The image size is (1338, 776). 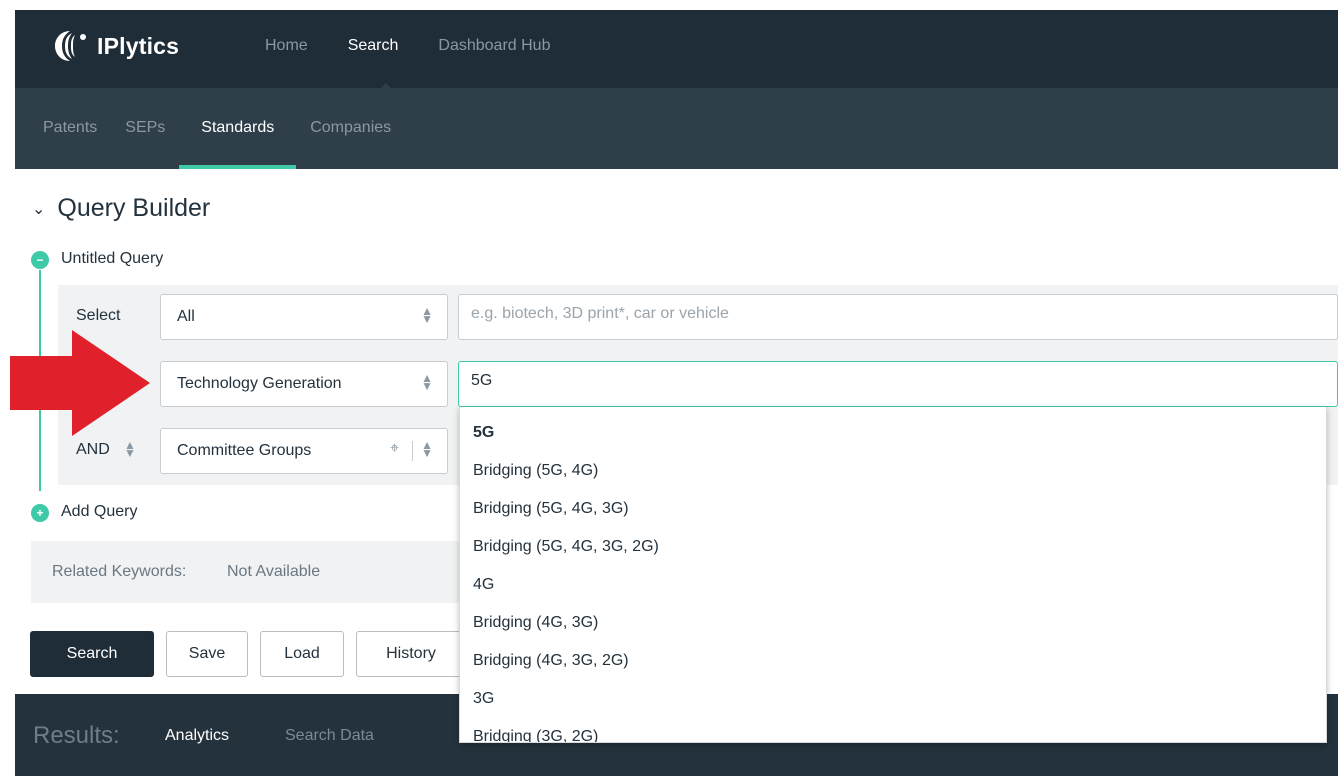 I want to click on dropdown-option: Bridging (5G, 4G, 3G), so click(x=551, y=509).